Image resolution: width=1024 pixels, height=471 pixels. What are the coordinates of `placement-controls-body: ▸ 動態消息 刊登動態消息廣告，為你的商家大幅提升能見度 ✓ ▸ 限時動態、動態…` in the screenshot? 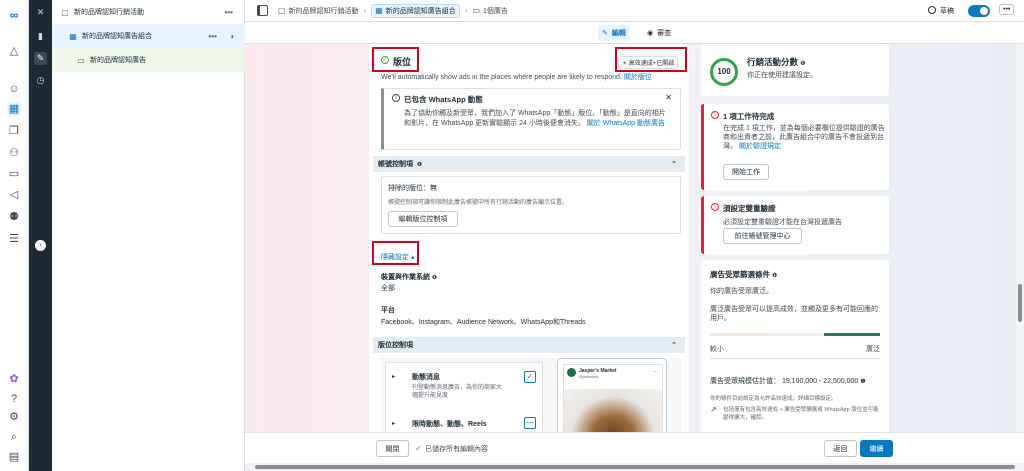 It's located at (531, 395).